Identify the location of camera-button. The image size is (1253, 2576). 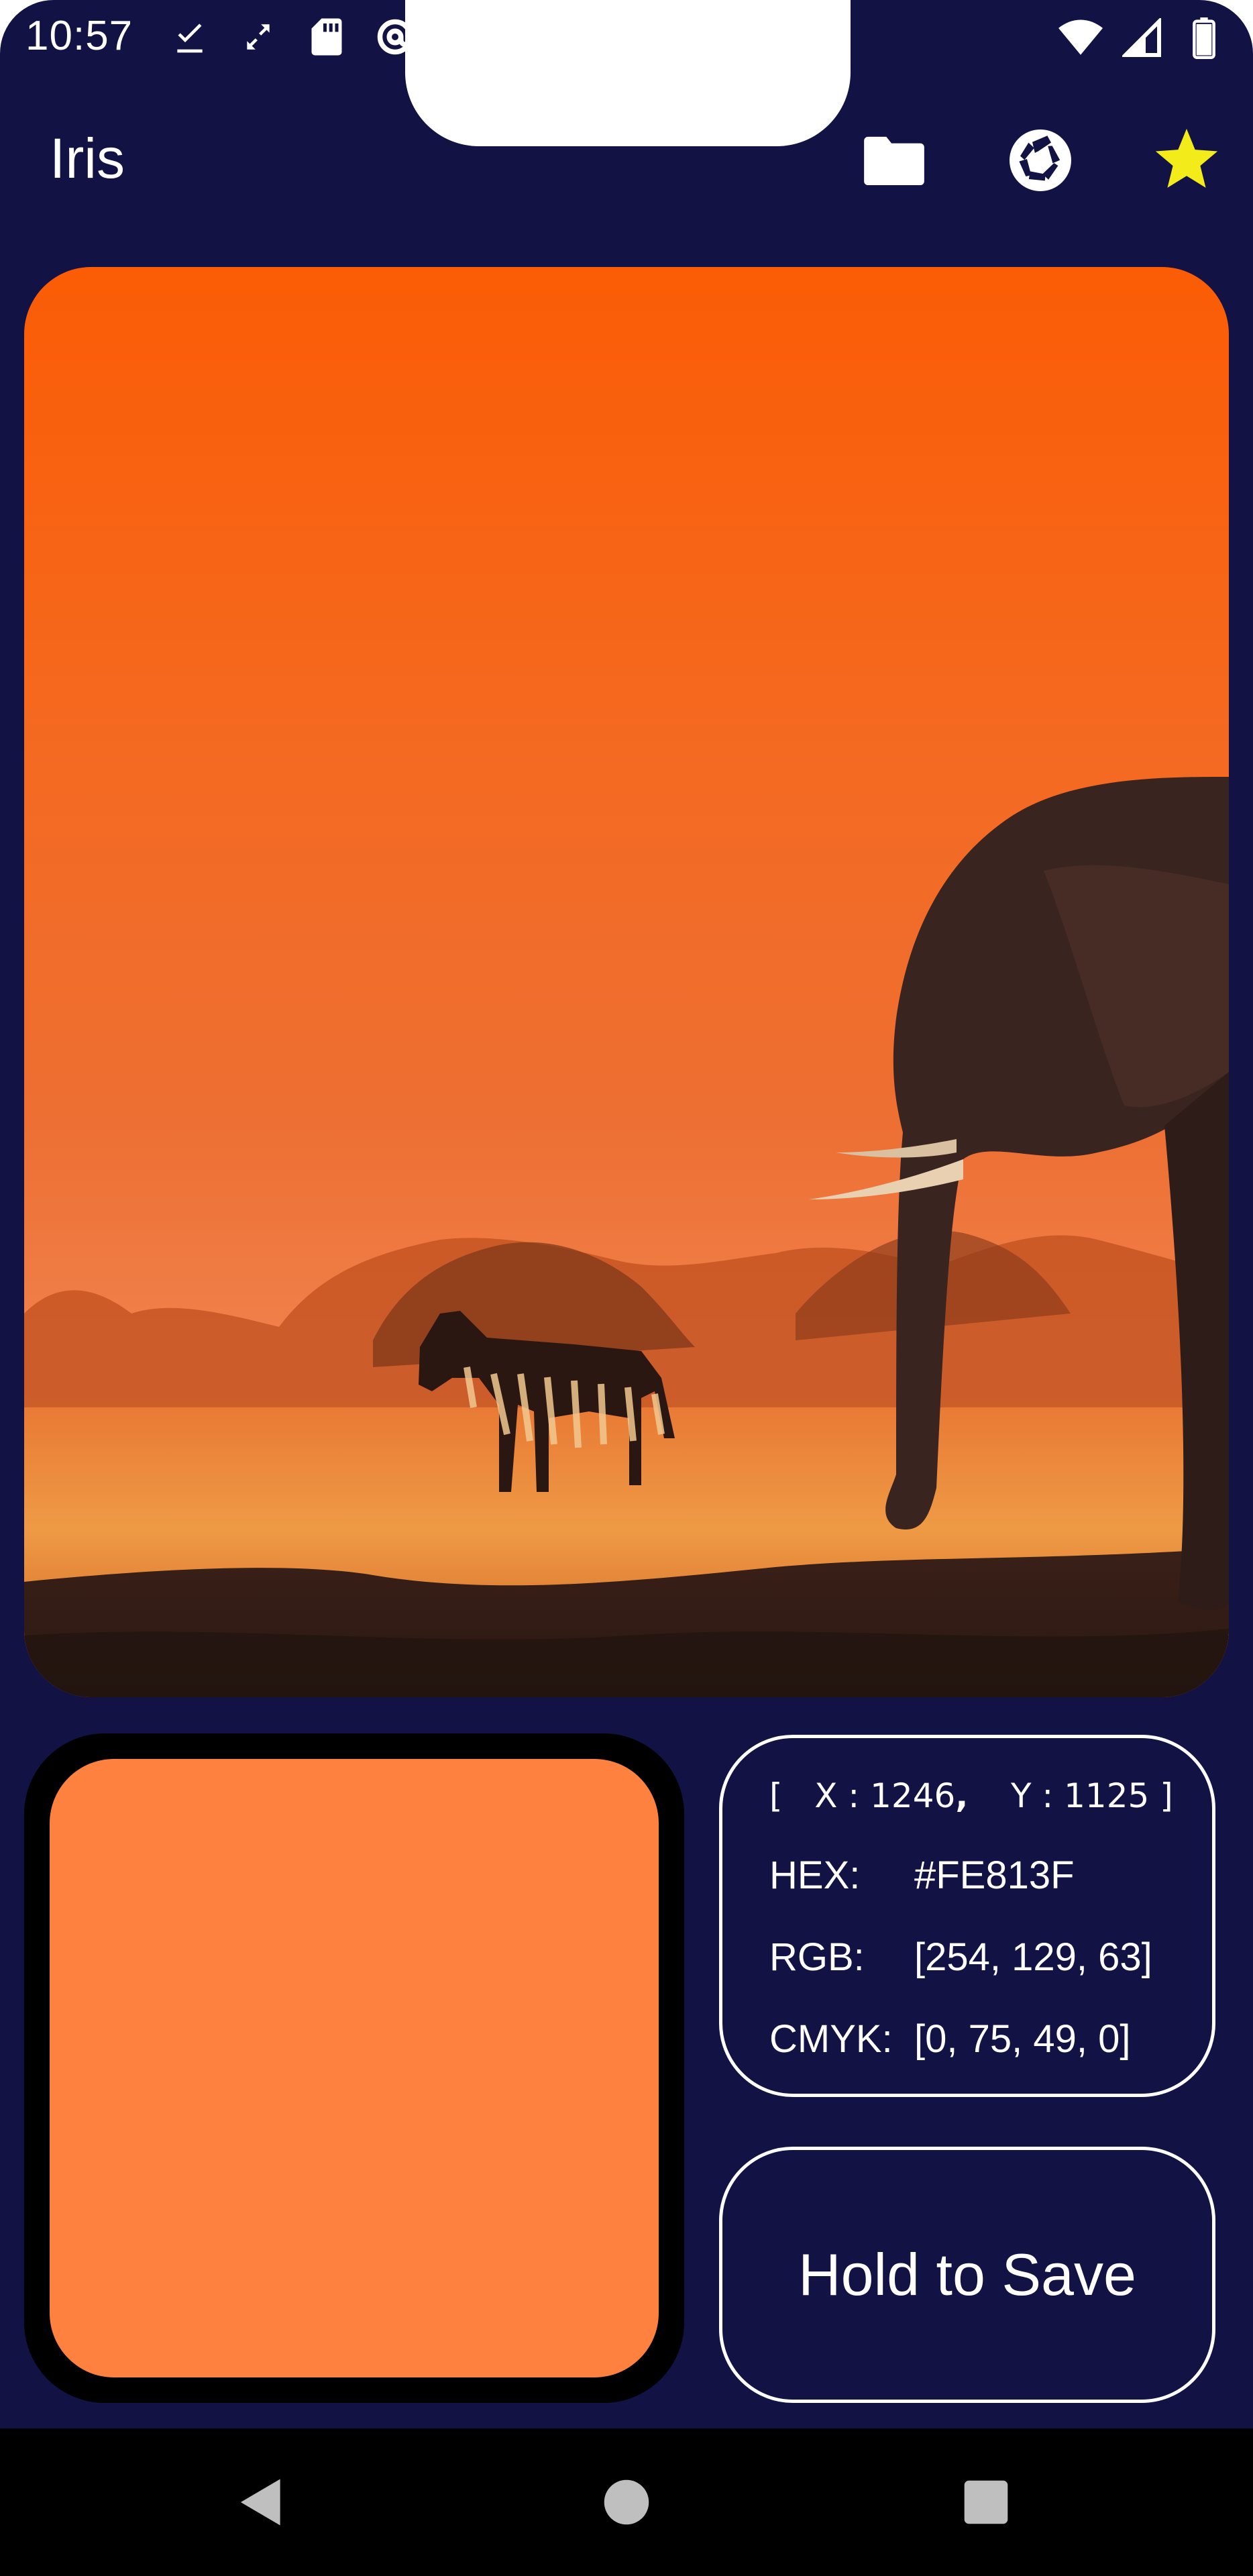
(1040, 160).